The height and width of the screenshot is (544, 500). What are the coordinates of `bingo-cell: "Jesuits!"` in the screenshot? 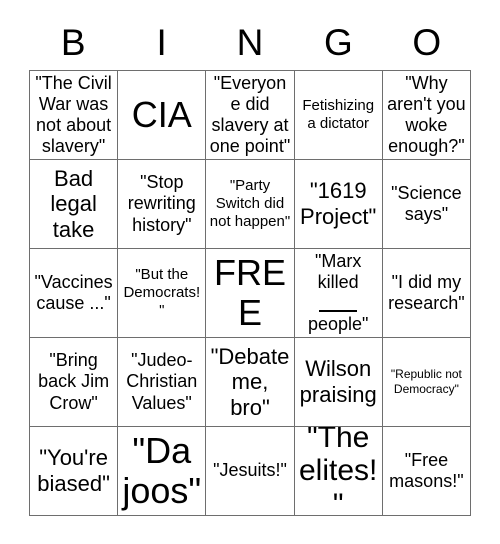 It's located at (250, 471).